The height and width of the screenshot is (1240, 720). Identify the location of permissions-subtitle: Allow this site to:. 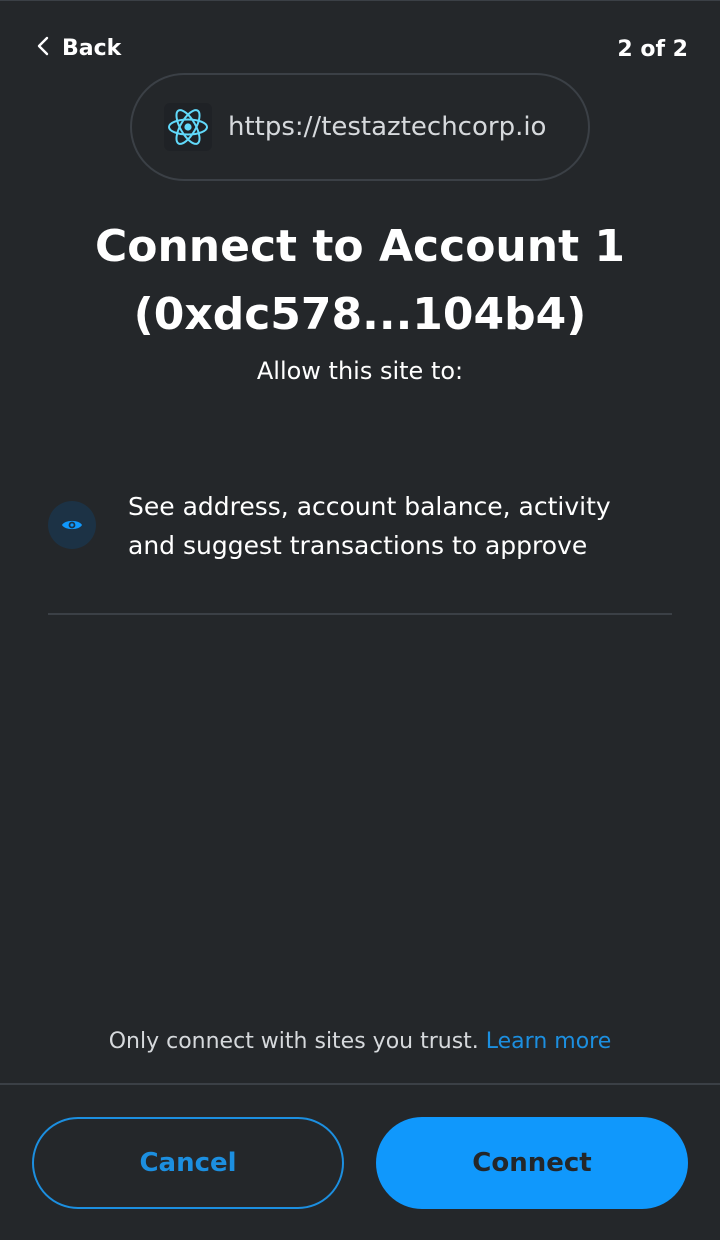
(360, 371).